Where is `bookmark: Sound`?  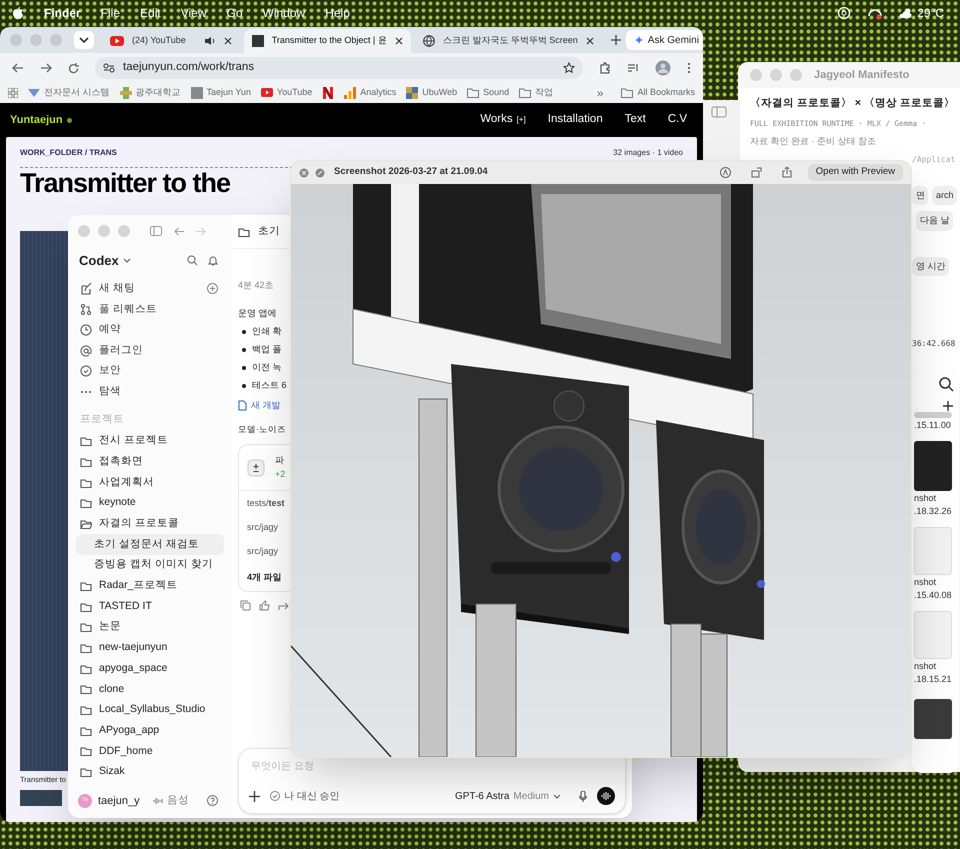
bookmark: Sound is located at coordinates (488, 93).